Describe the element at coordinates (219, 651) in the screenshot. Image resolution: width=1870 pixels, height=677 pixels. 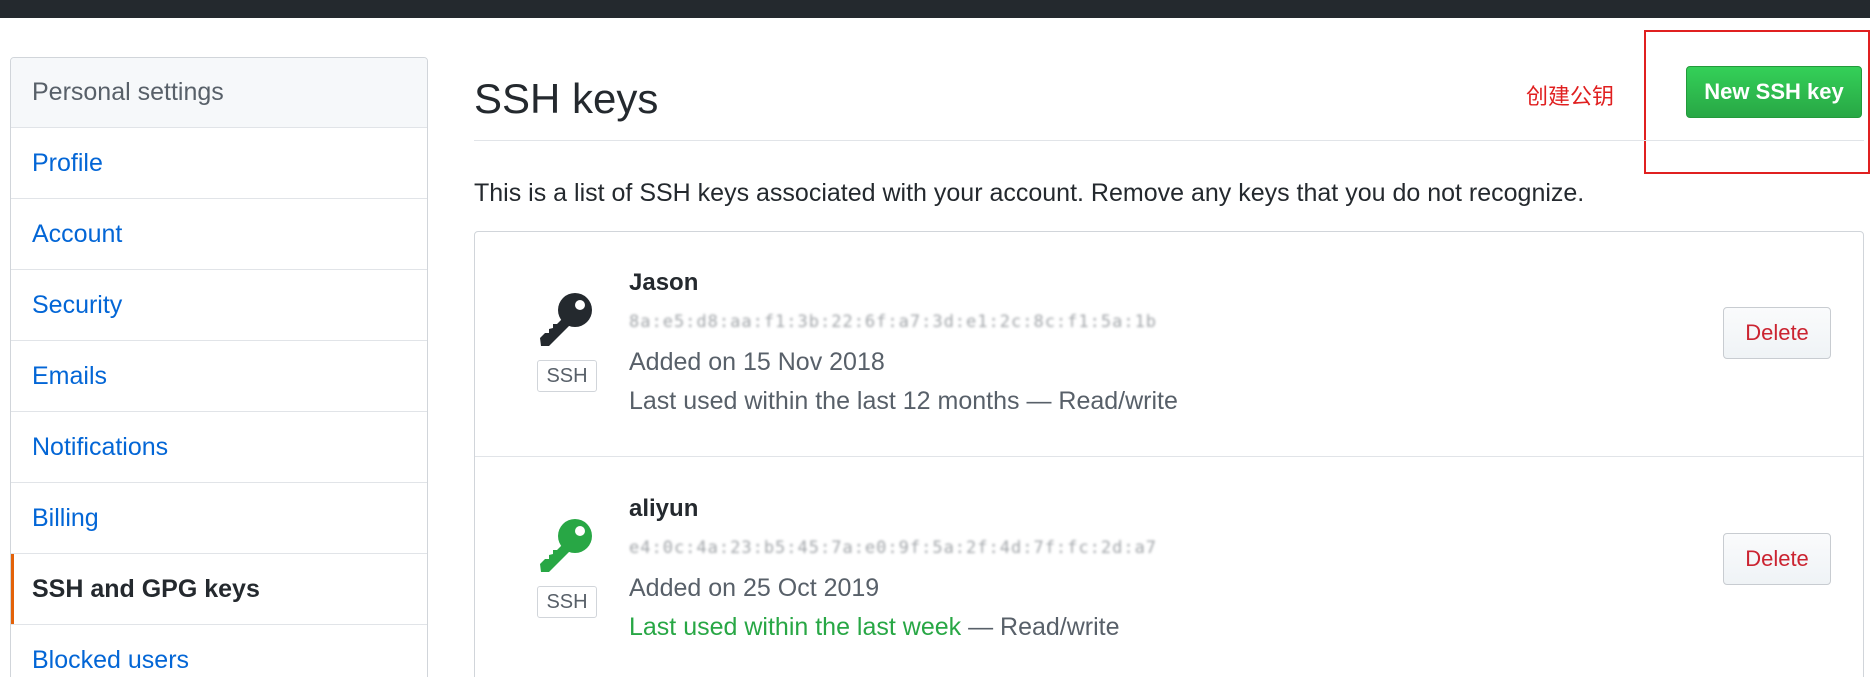
I see `sidebar-item-blocked-users: Blocked users` at that location.